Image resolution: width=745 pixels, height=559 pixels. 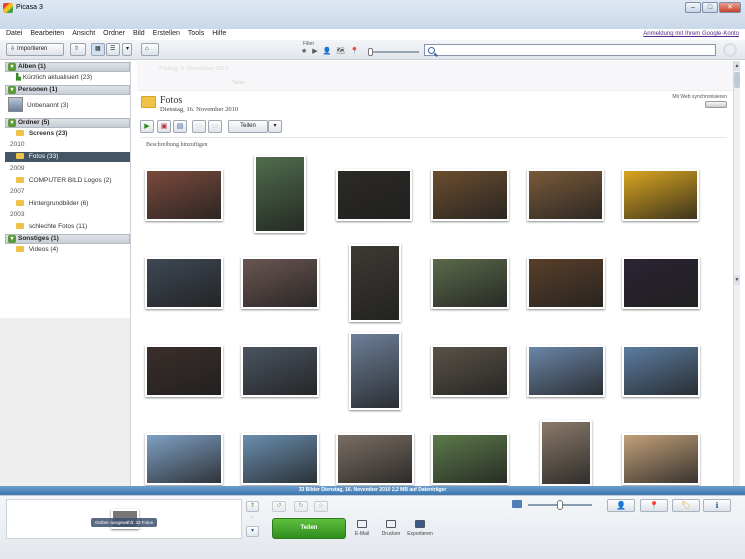 What do you see at coordinates (470, 371) in the screenshot?
I see `photo-thumbnail-subway-escalator` at bounding box center [470, 371].